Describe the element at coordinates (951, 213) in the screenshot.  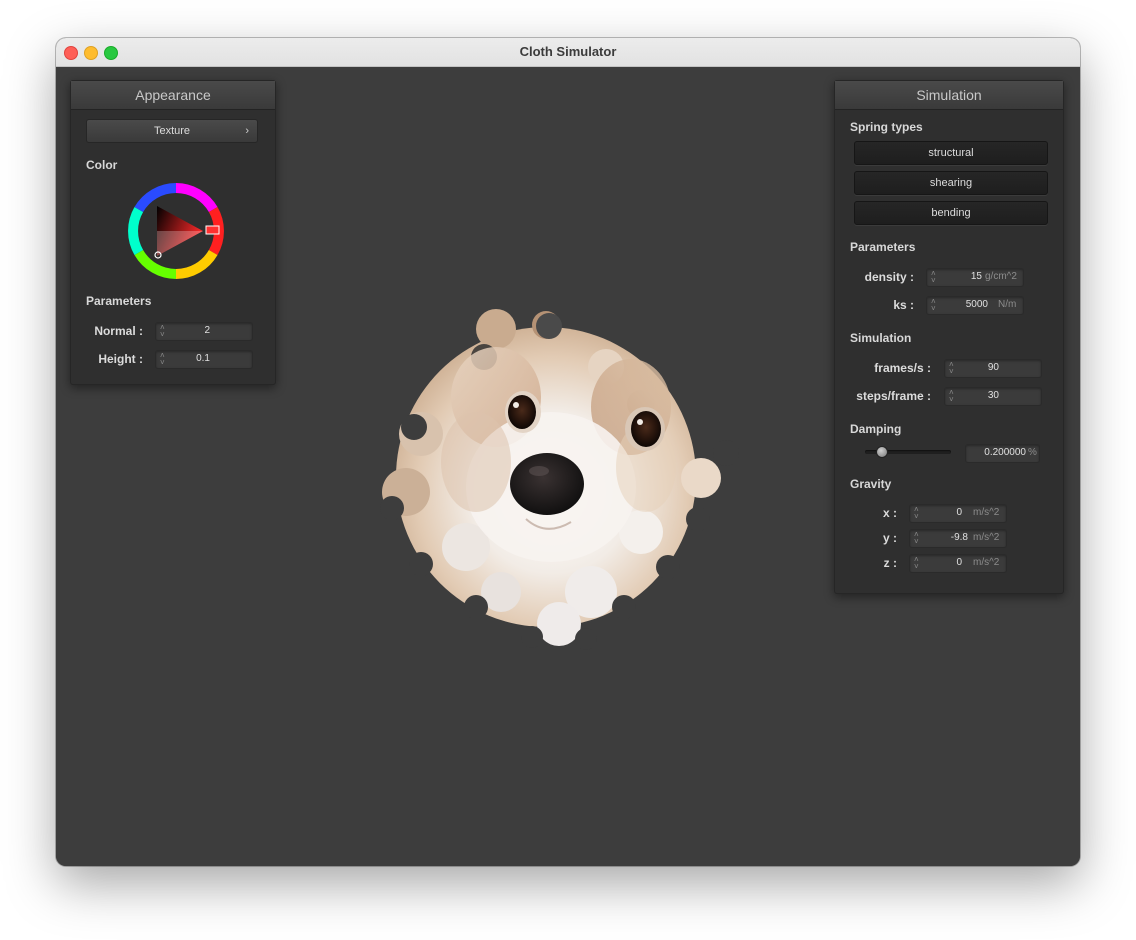
I see `bending-button: bending` at that location.